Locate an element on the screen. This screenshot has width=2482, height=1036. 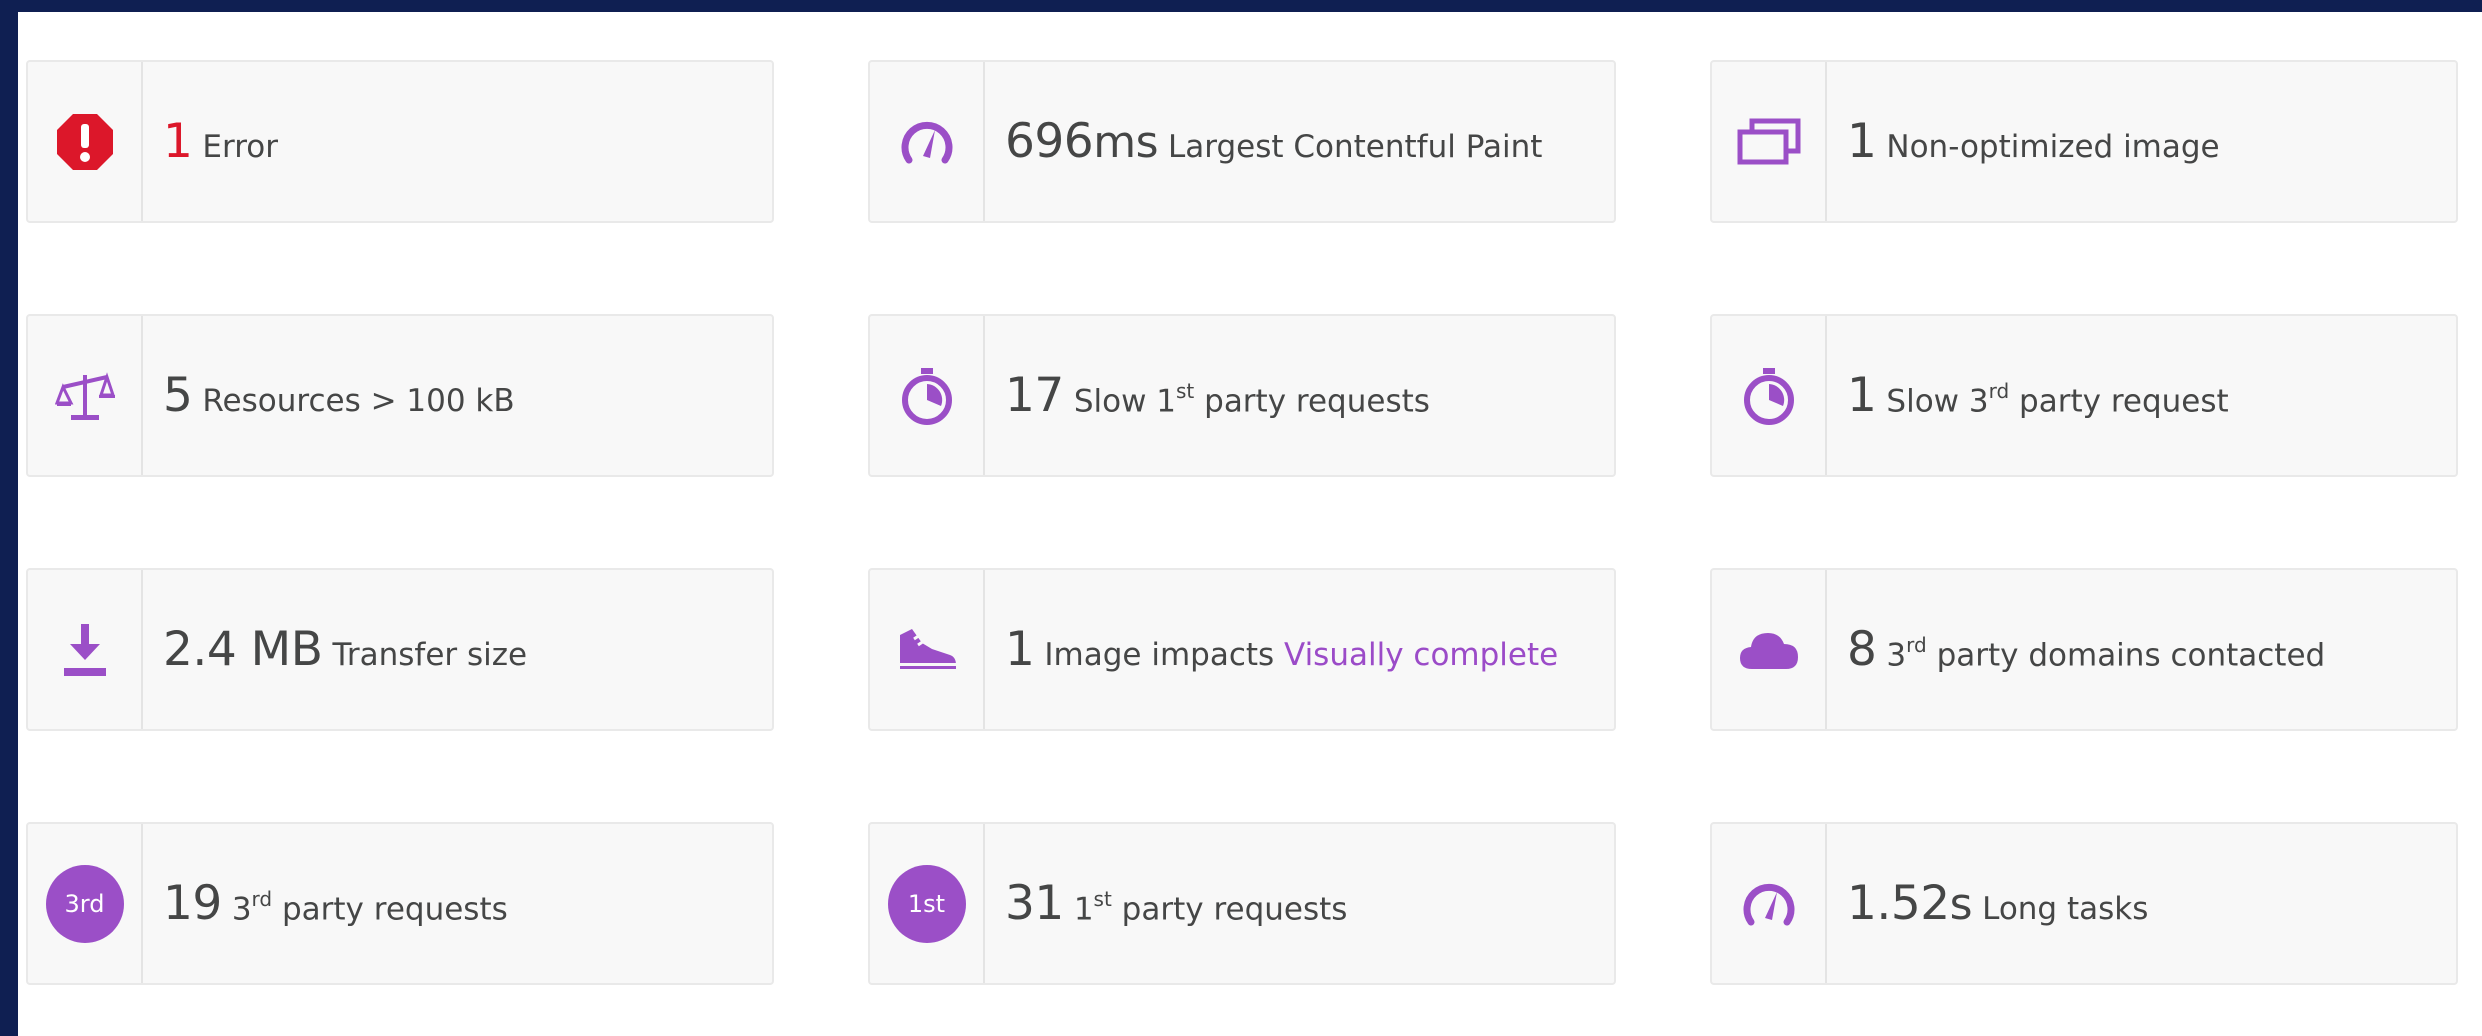
metric-label: Transfer size is located at coordinates (430, 654).